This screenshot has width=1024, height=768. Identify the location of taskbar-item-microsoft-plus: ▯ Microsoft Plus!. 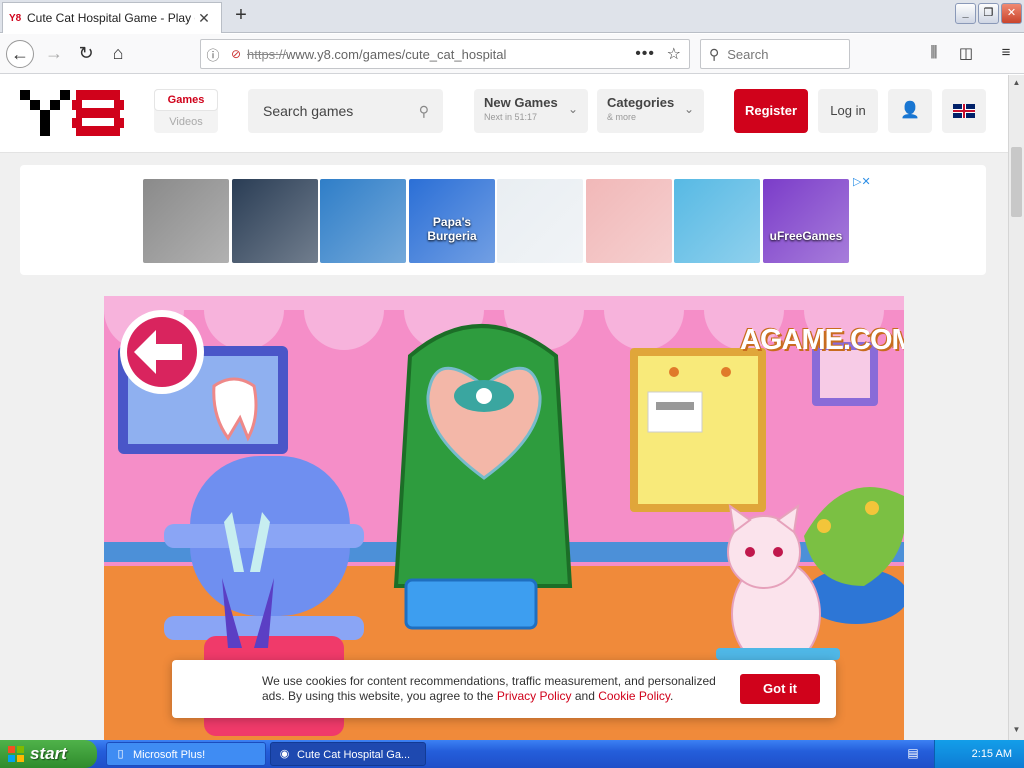
(186, 754).